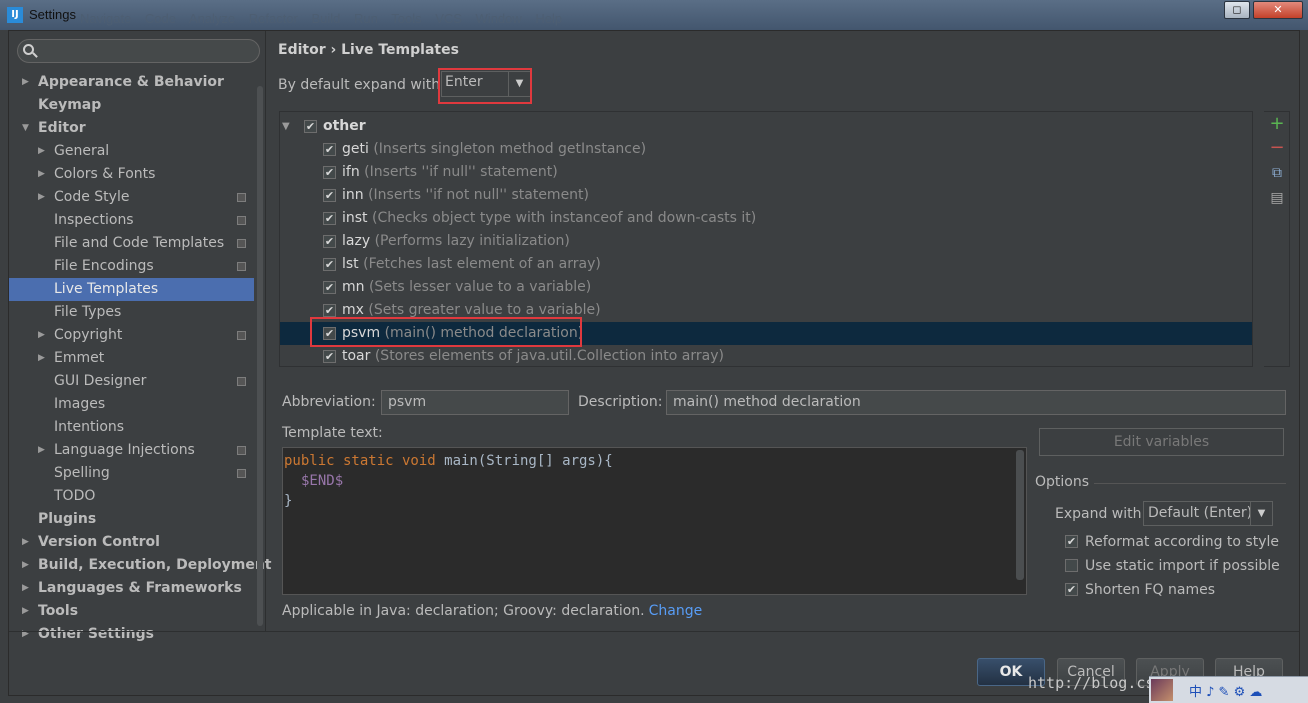  What do you see at coordinates (131, 473) in the screenshot?
I see `sidebar-item-spelling: Spelling` at bounding box center [131, 473].